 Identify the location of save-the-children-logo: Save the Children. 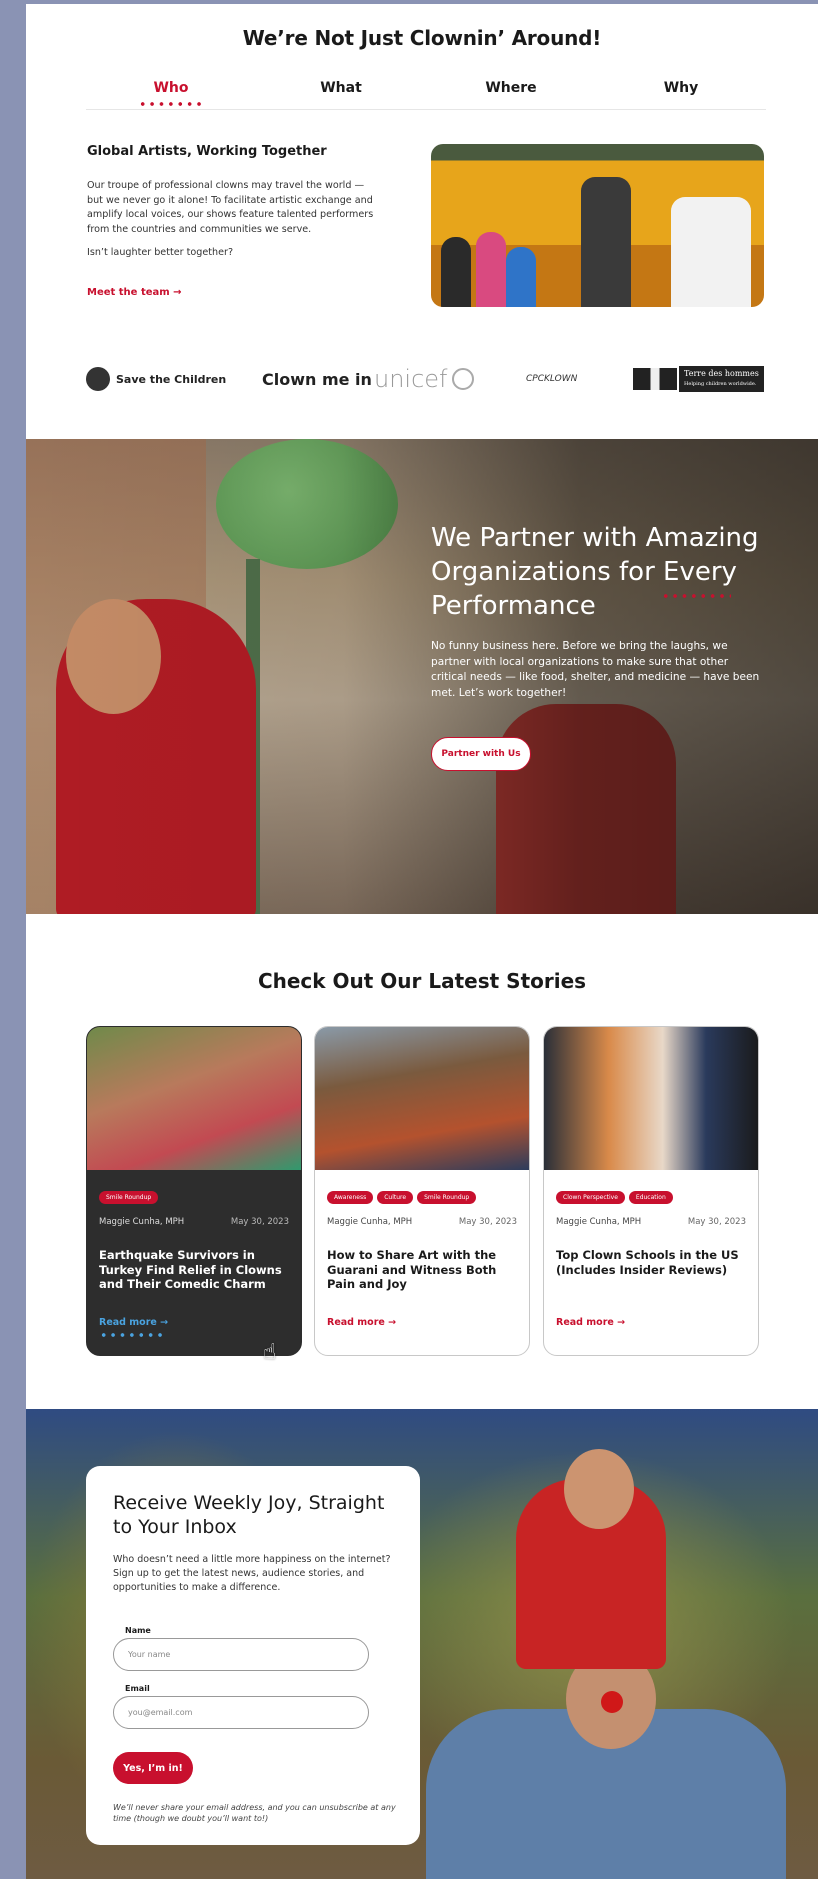
(156, 379).